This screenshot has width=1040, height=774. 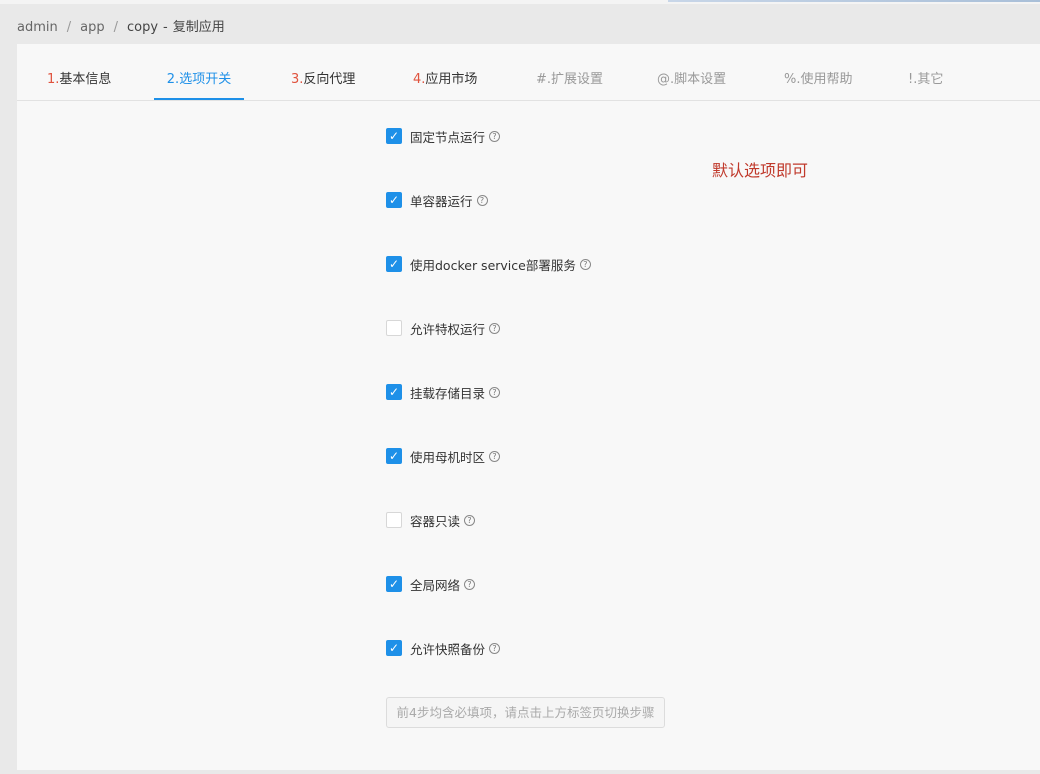 What do you see at coordinates (700, 79) in the screenshot?
I see `tab-label: 脚本设置` at bounding box center [700, 79].